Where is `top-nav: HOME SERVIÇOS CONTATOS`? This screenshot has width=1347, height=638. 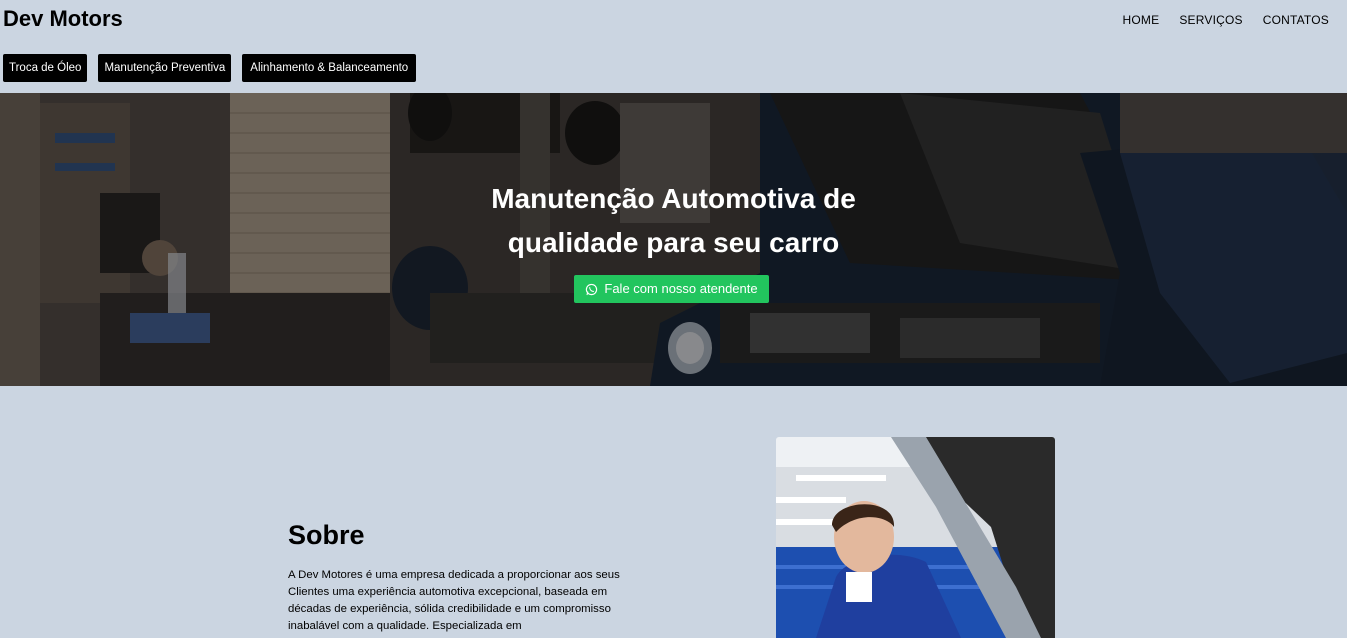 top-nav: HOME SERVIÇOS CONTATOS is located at coordinates (1226, 20).